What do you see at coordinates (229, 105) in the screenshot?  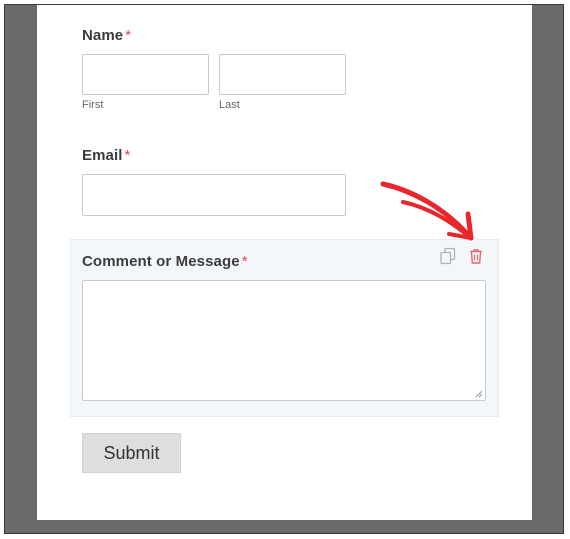 I see `last-name-sublabel: Last` at bounding box center [229, 105].